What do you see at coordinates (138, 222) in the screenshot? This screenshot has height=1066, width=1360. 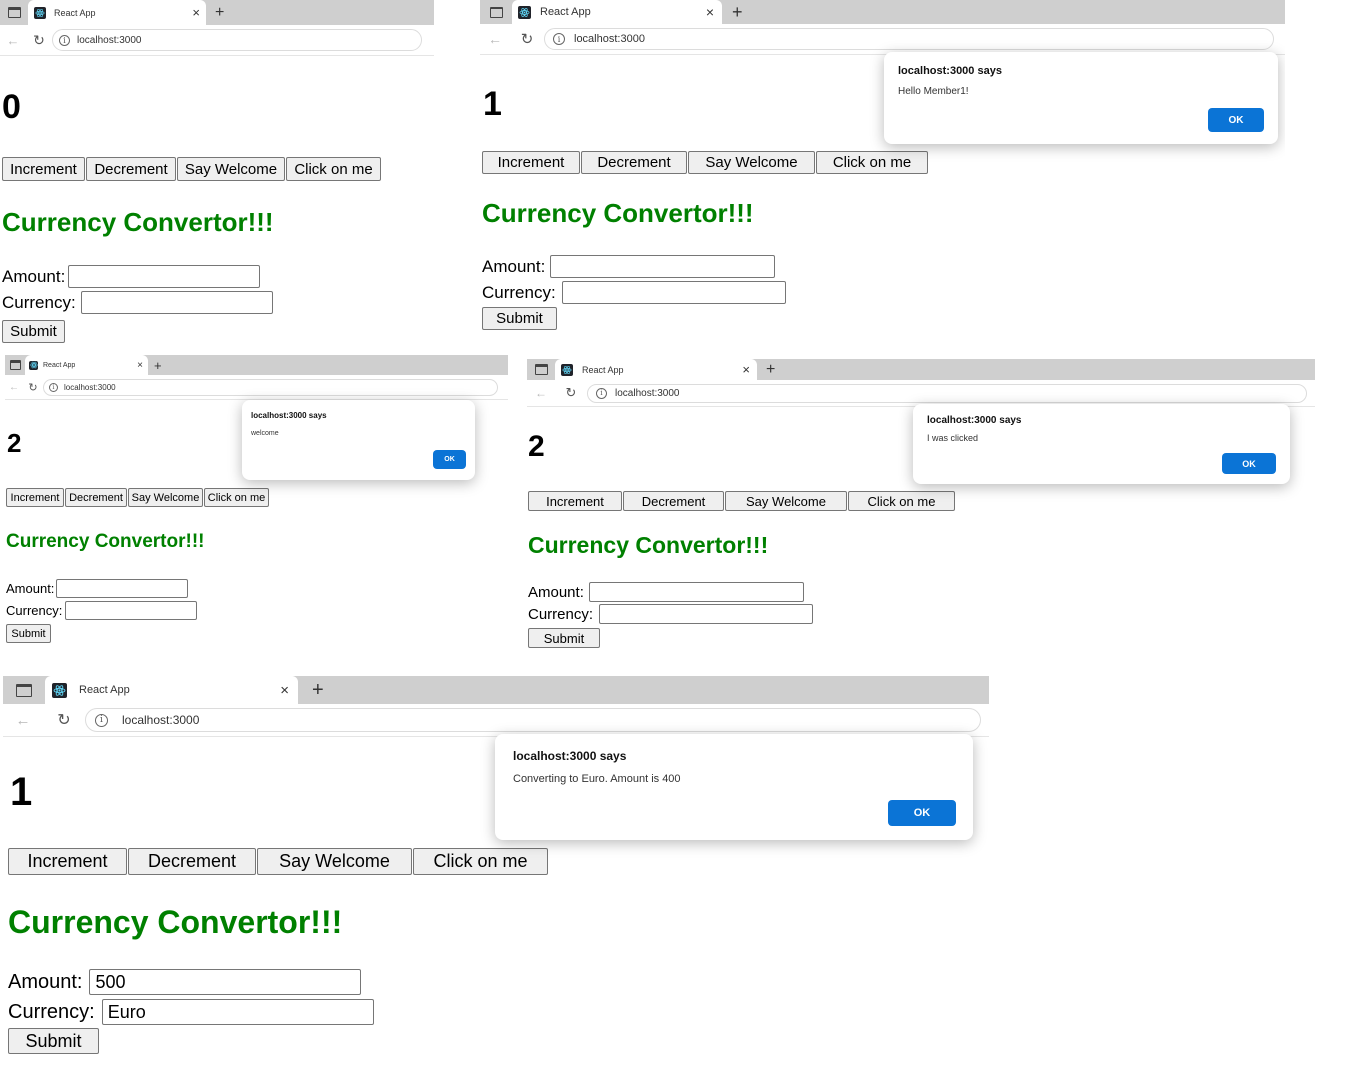 I see `converter-heading: Currency Convertor!!!` at bounding box center [138, 222].